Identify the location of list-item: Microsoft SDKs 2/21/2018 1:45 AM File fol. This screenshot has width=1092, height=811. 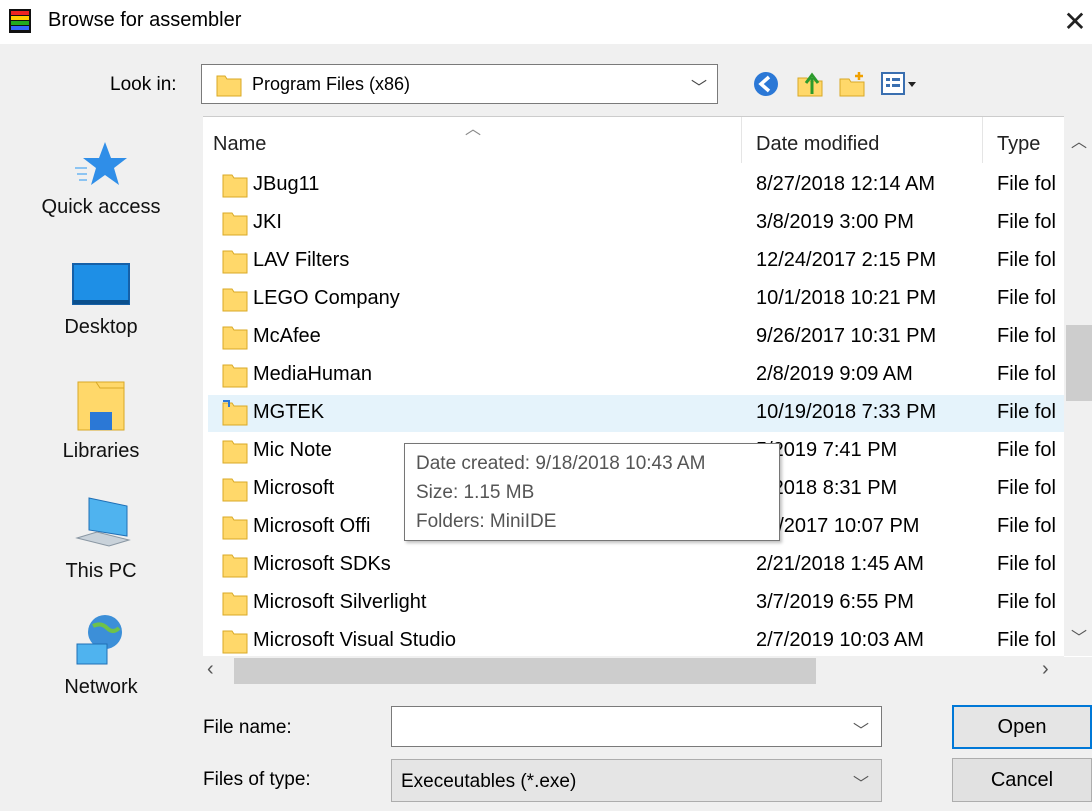
(638, 565).